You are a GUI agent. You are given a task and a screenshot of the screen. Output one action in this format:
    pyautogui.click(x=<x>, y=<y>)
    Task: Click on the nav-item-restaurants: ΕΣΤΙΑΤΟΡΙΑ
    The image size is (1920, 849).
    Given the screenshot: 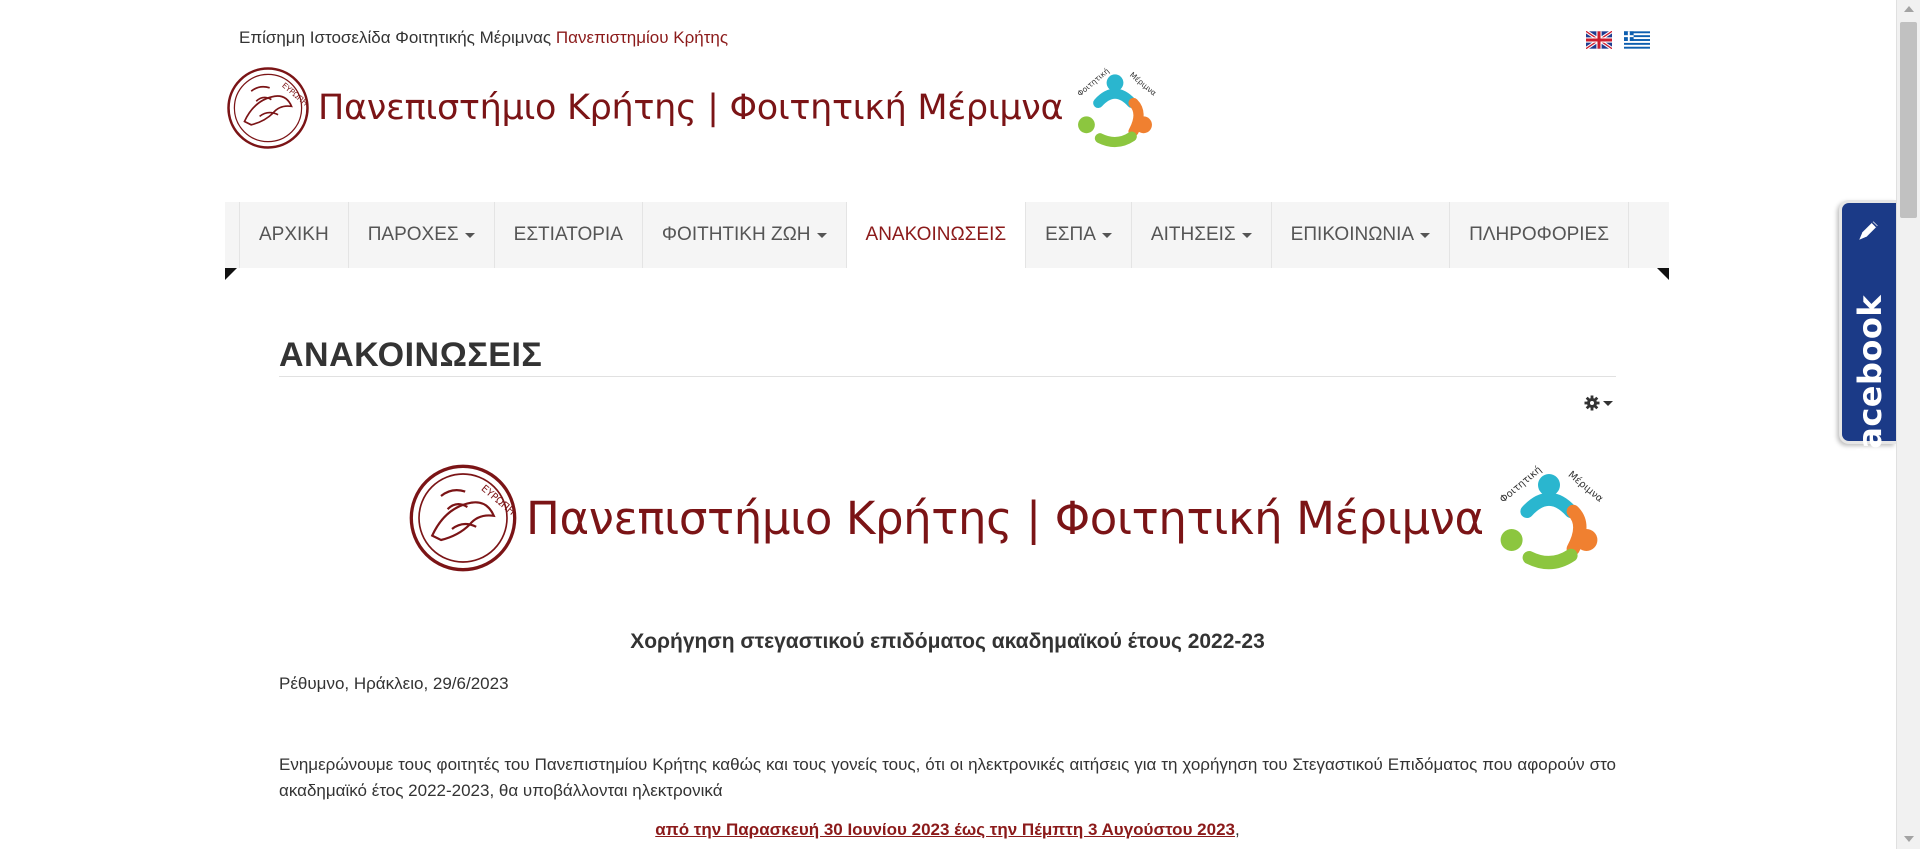 What is the action you would take?
    pyautogui.click(x=567, y=235)
    